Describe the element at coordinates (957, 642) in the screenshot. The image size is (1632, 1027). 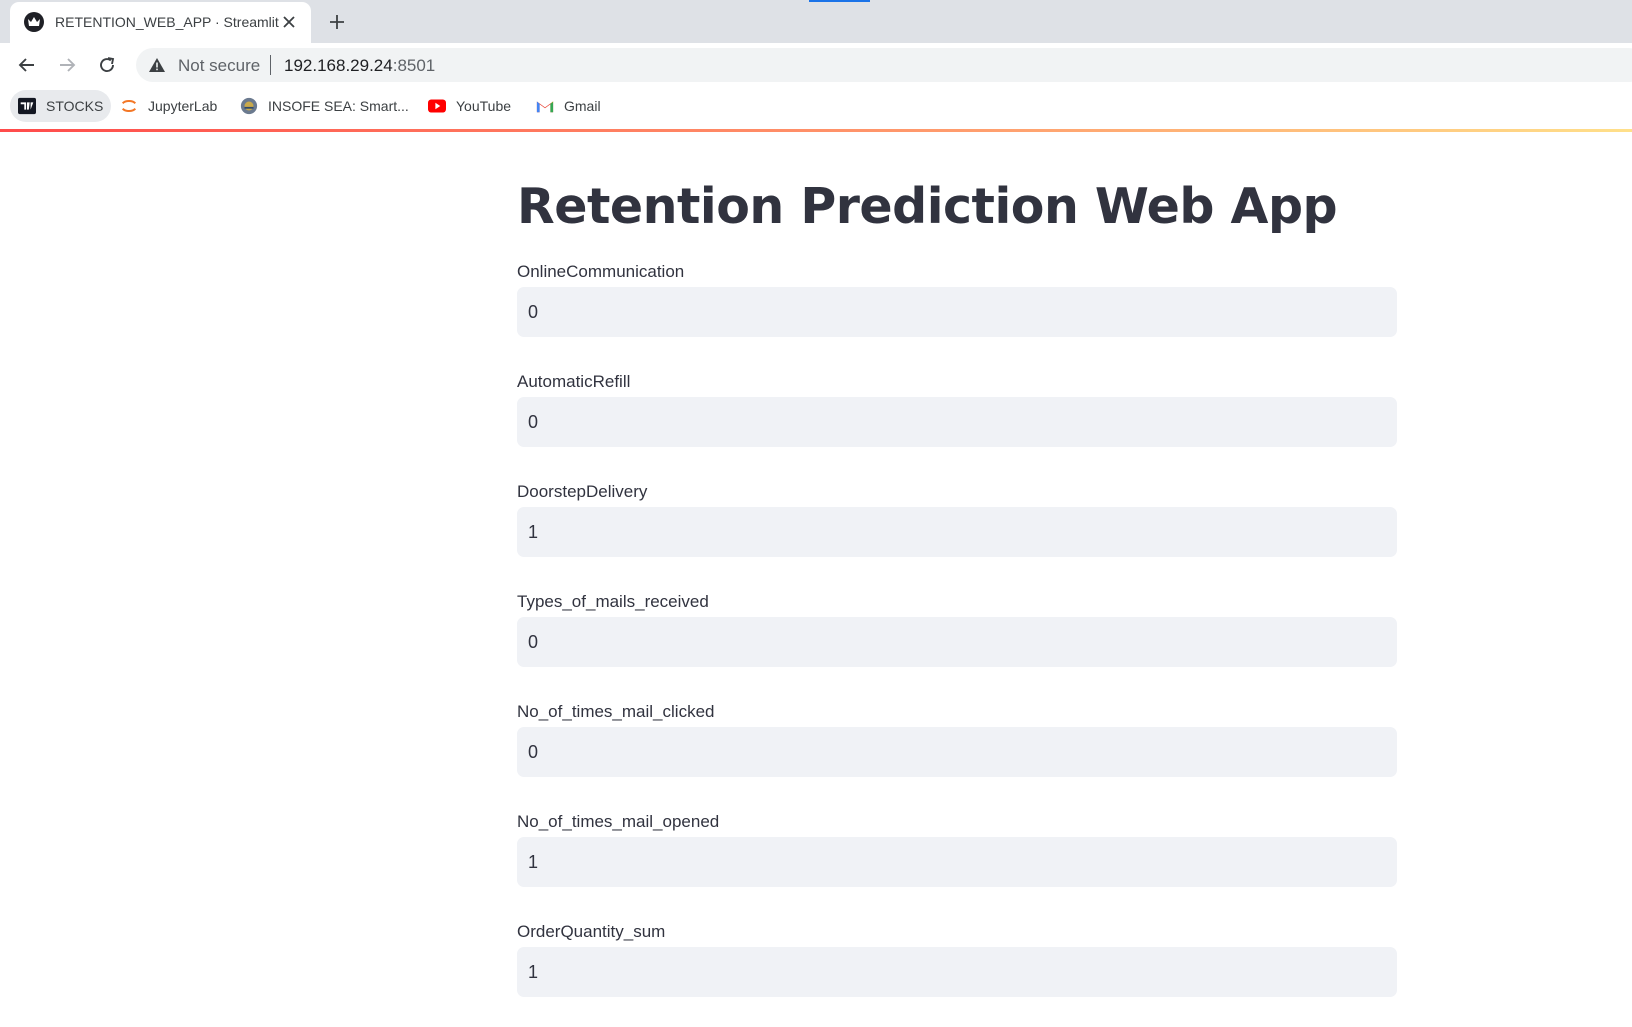
I see `types-of-mails-received-input` at that location.